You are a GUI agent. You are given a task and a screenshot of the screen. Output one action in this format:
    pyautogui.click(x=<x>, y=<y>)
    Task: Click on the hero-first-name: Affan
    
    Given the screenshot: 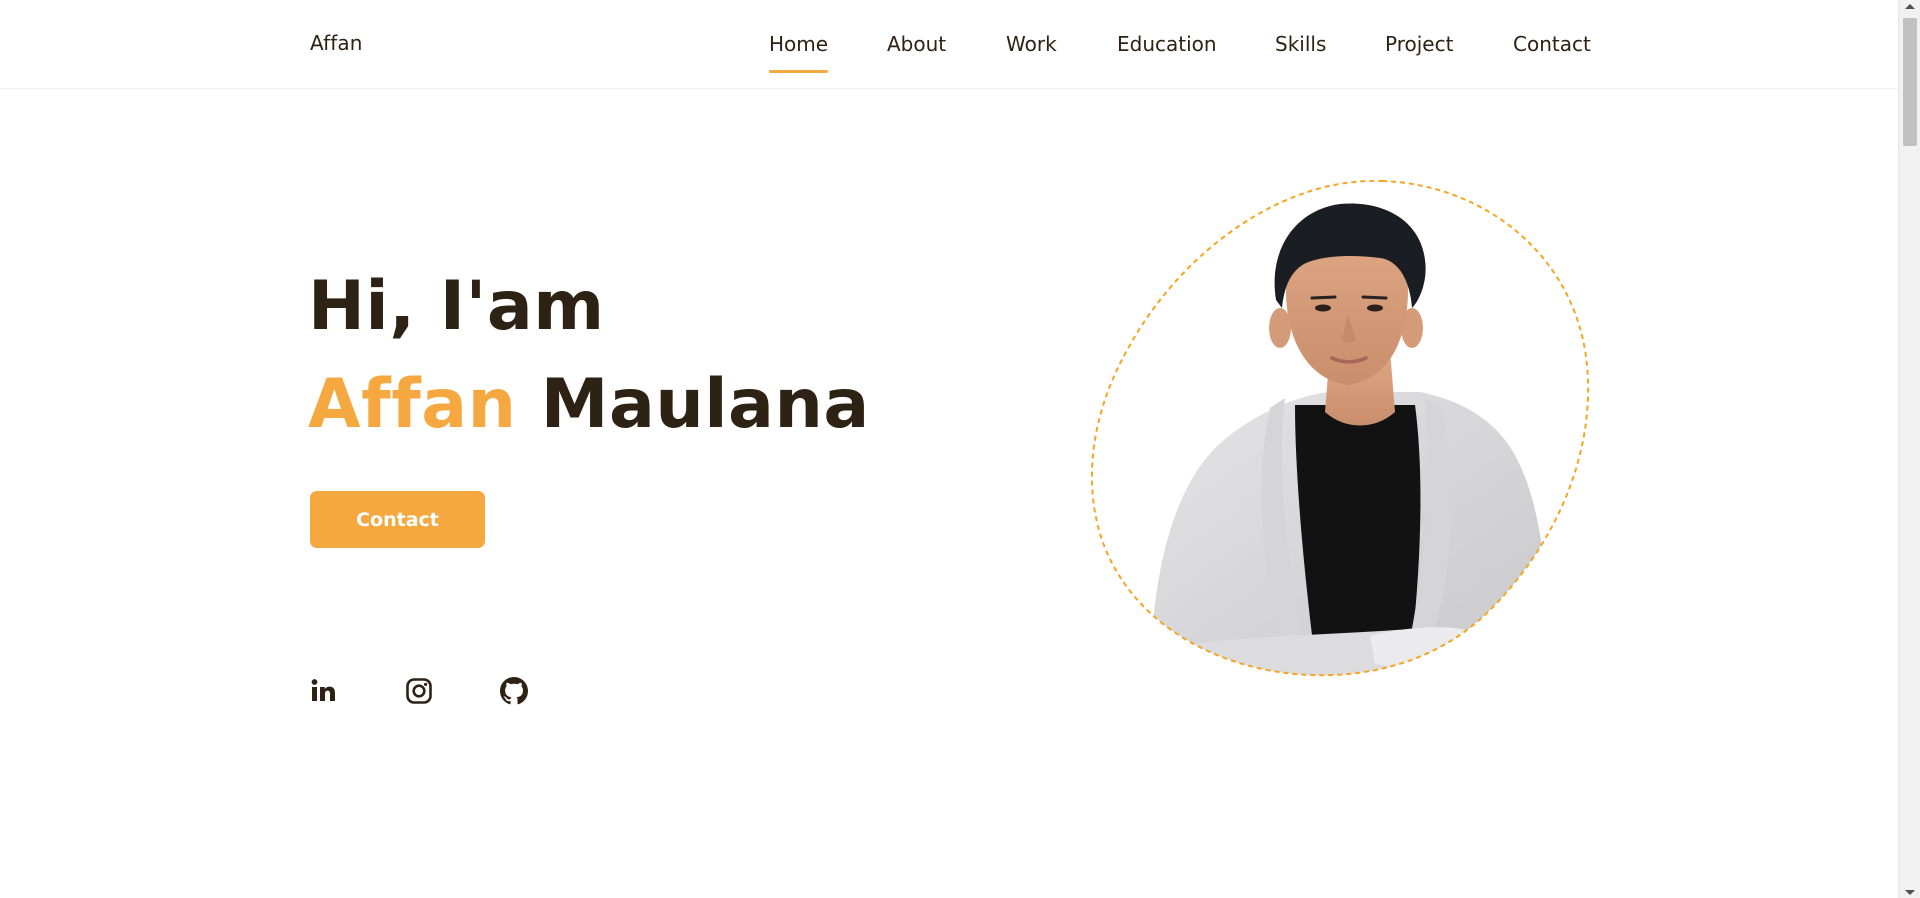 What is the action you would take?
    pyautogui.click(x=412, y=404)
    